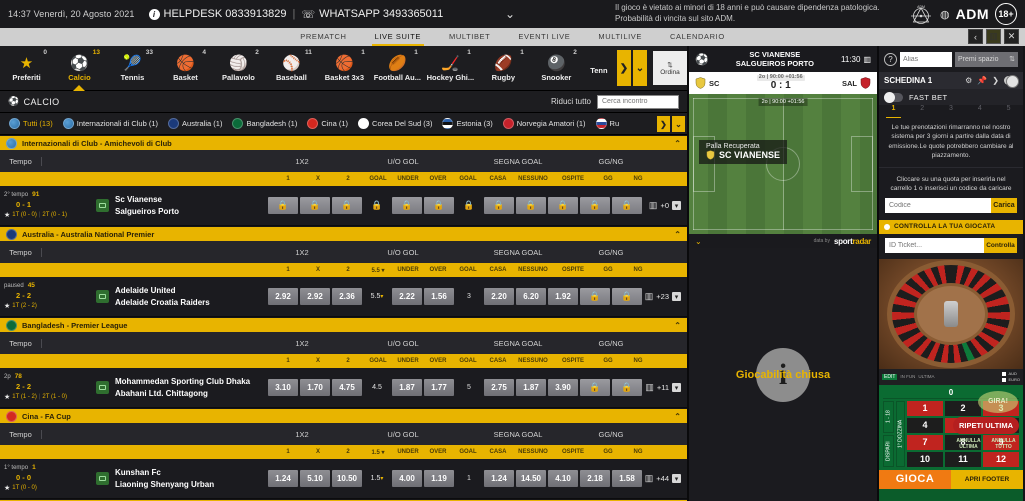  Describe the element at coordinates (888, 416) in the screenshot. I see `bet-1-18: 1 - 18` at that location.